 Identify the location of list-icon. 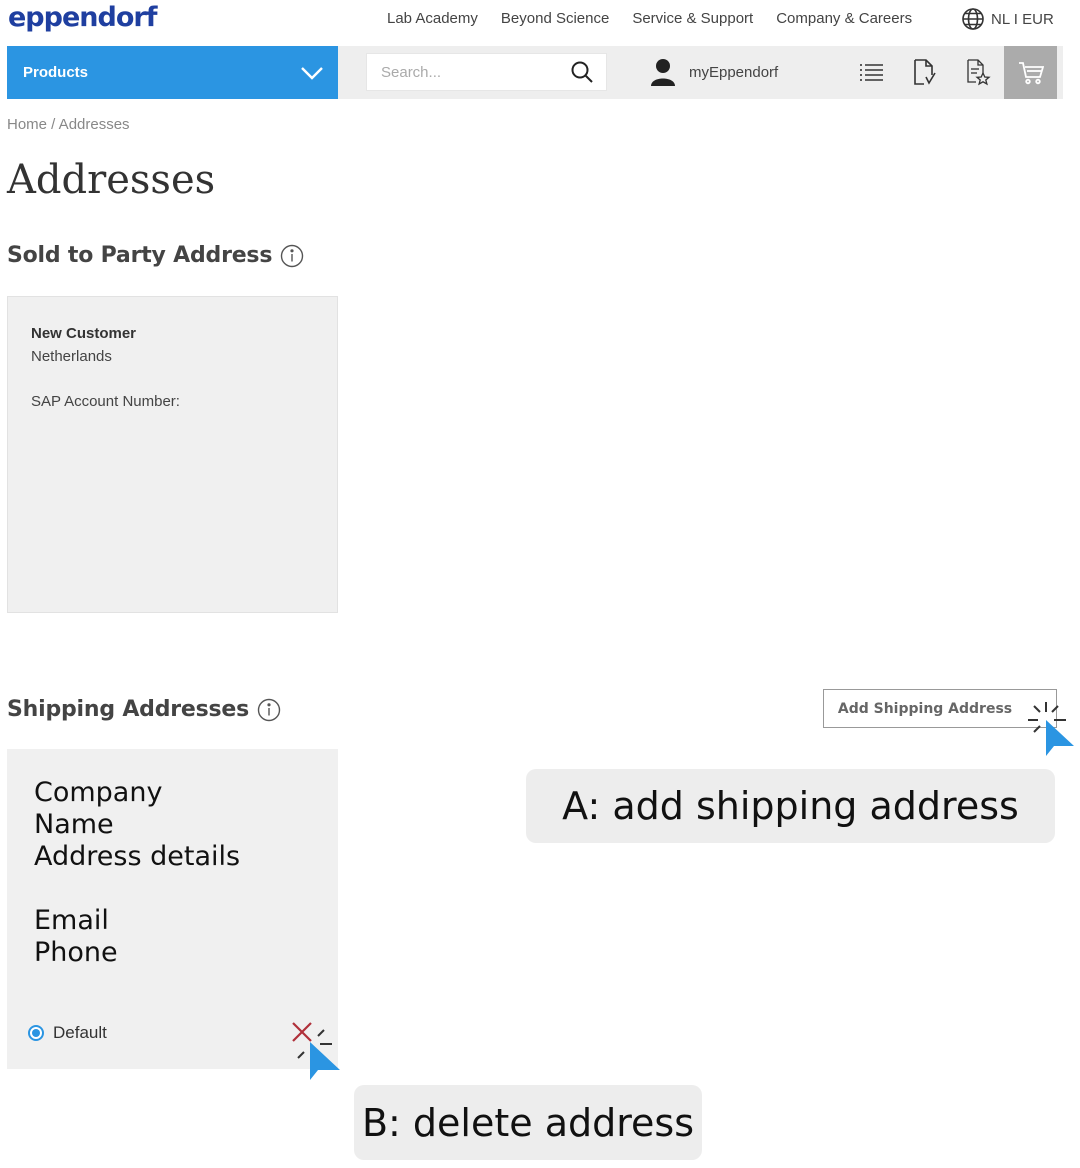
(871, 72).